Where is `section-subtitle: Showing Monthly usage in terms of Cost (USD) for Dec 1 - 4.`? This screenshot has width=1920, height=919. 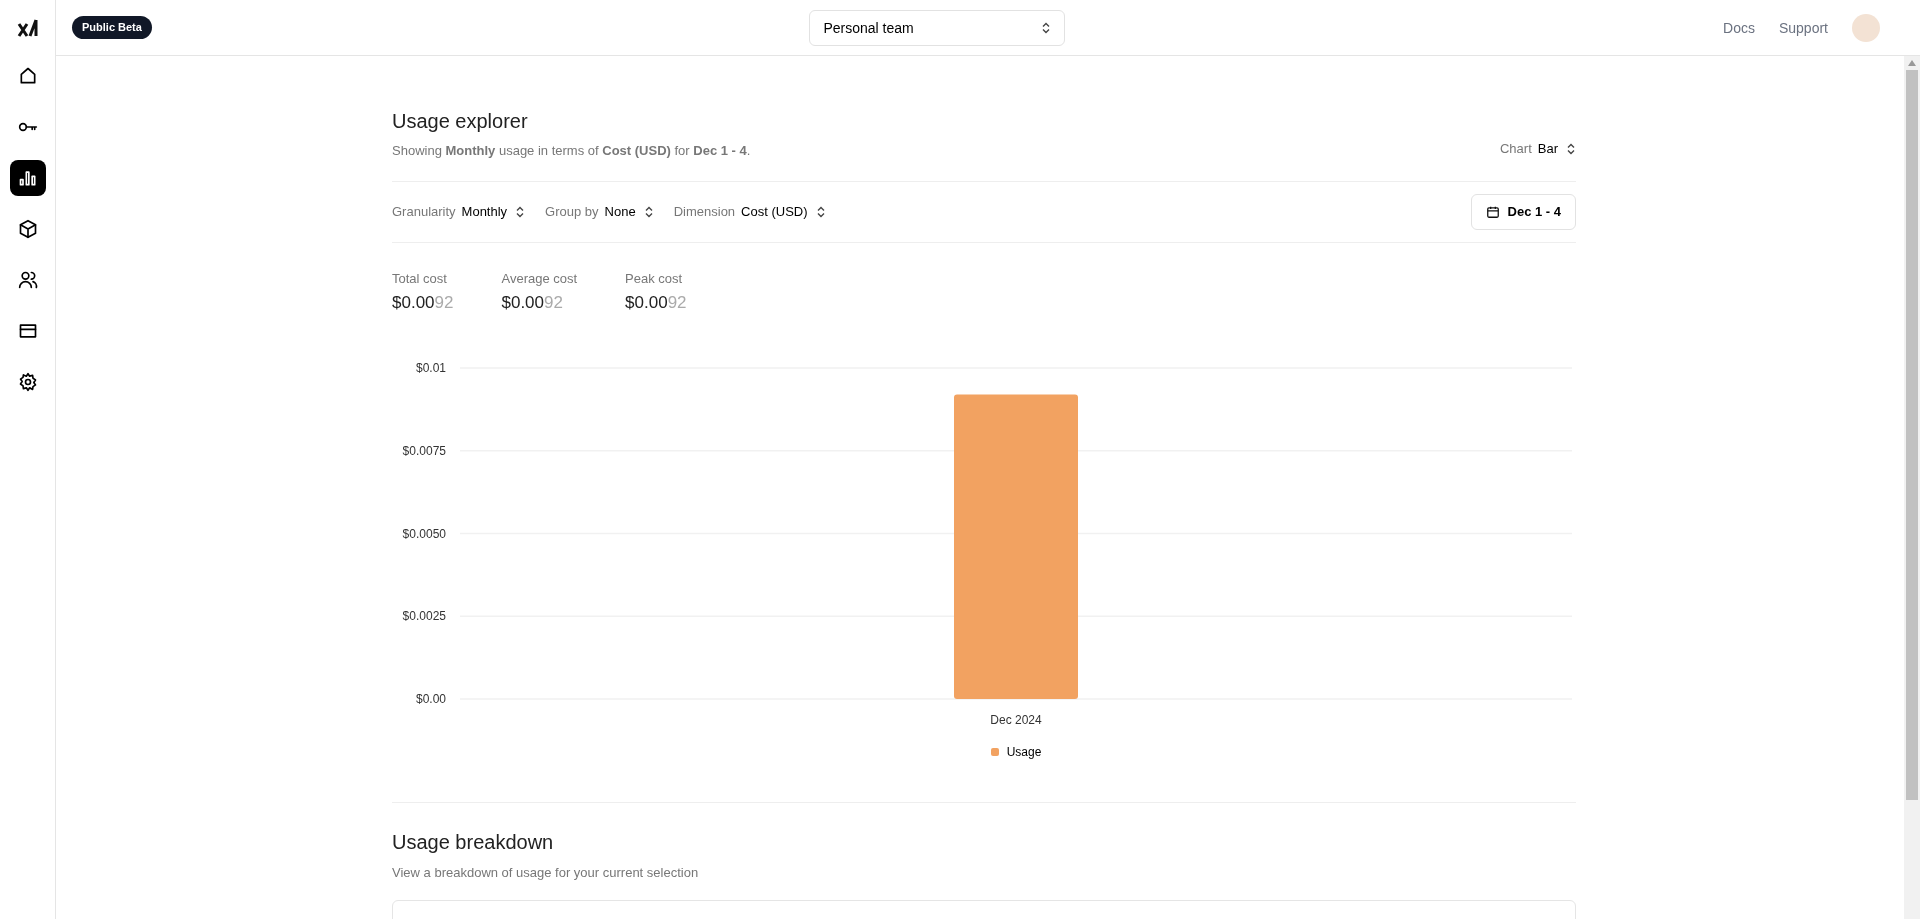 section-subtitle: Showing Monthly usage in terms of Cost (USD) for Dec 1 - 4. is located at coordinates (571, 151).